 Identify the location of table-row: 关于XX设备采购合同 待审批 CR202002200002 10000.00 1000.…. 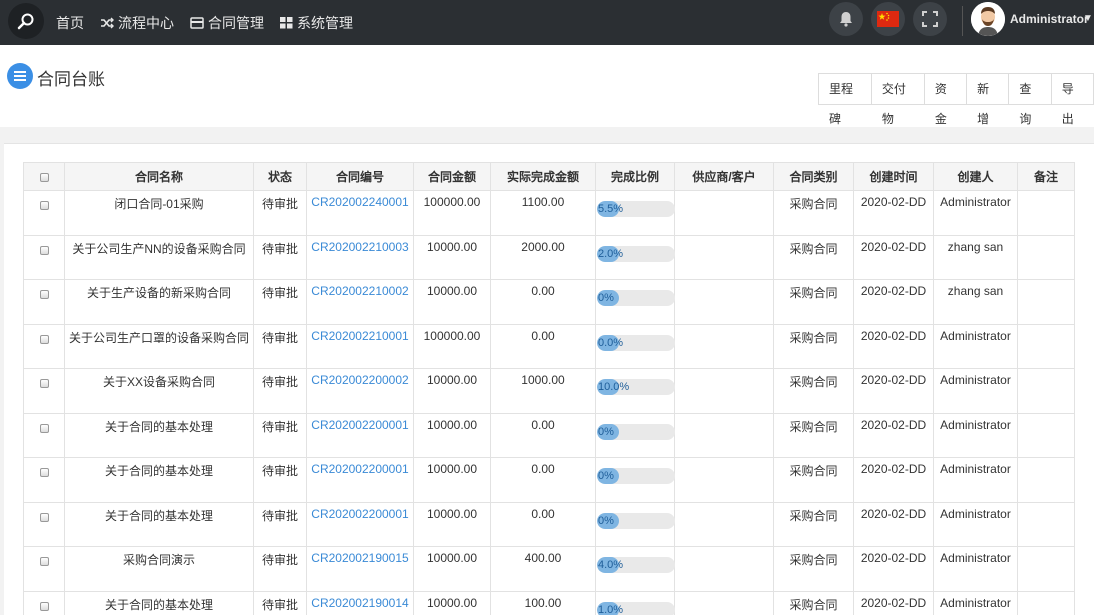
(549, 391).